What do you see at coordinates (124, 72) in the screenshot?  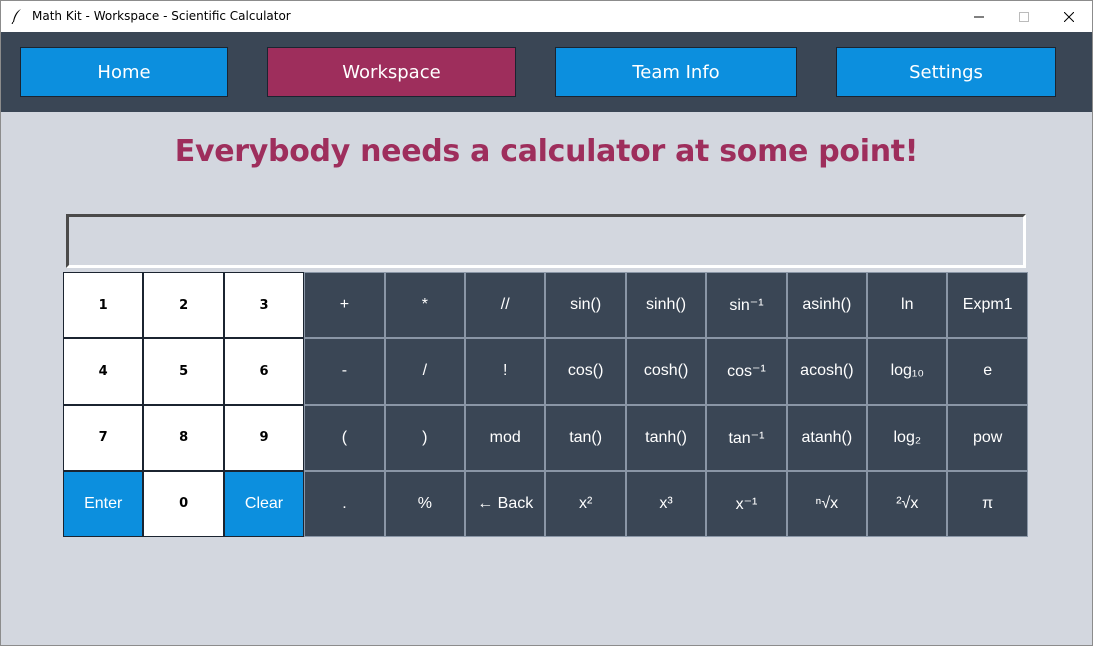 I see `nav-home-button: Home` at bounding box center [124, 72].